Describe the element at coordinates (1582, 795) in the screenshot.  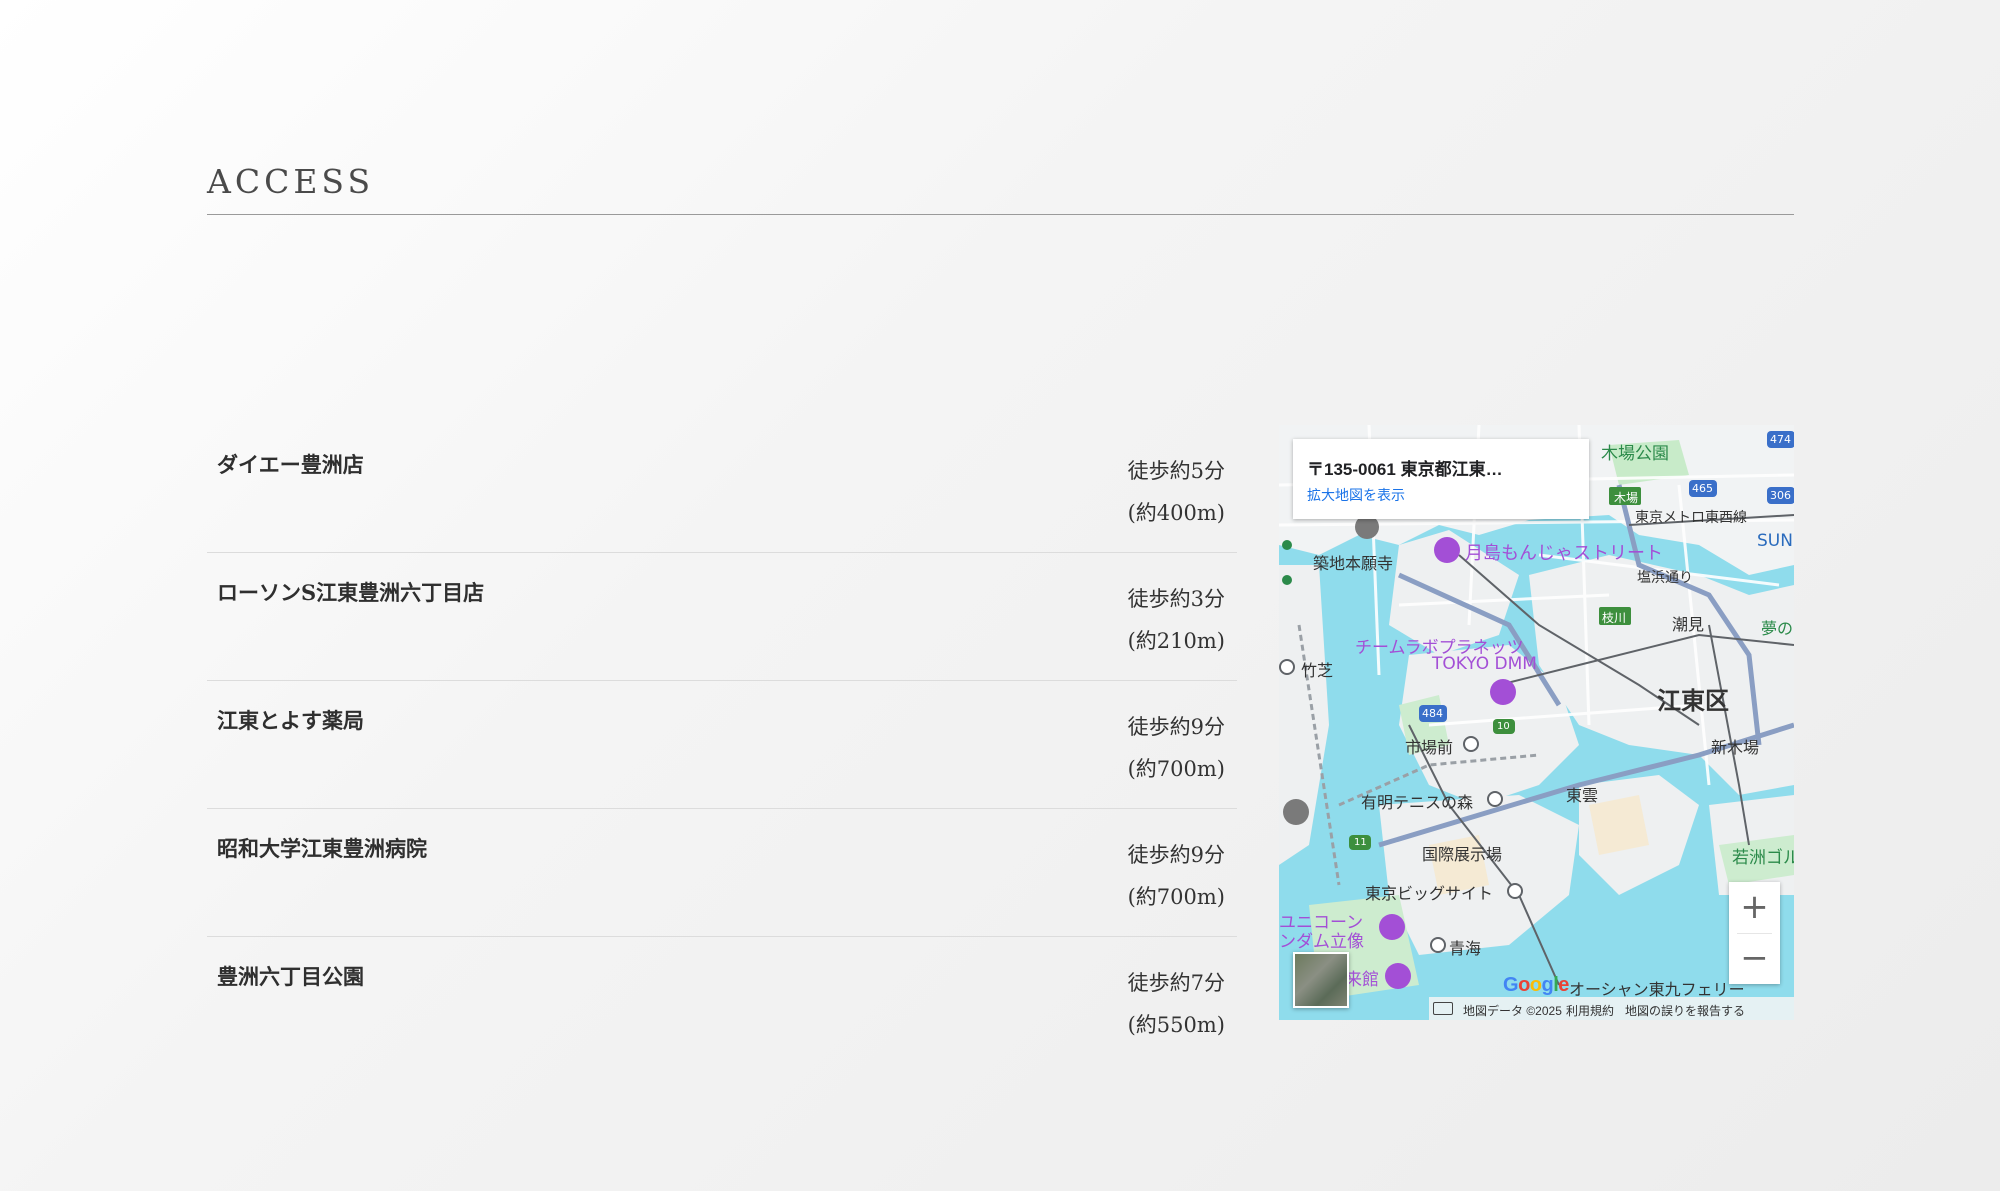
I see `map-label: 東雲` at that location.